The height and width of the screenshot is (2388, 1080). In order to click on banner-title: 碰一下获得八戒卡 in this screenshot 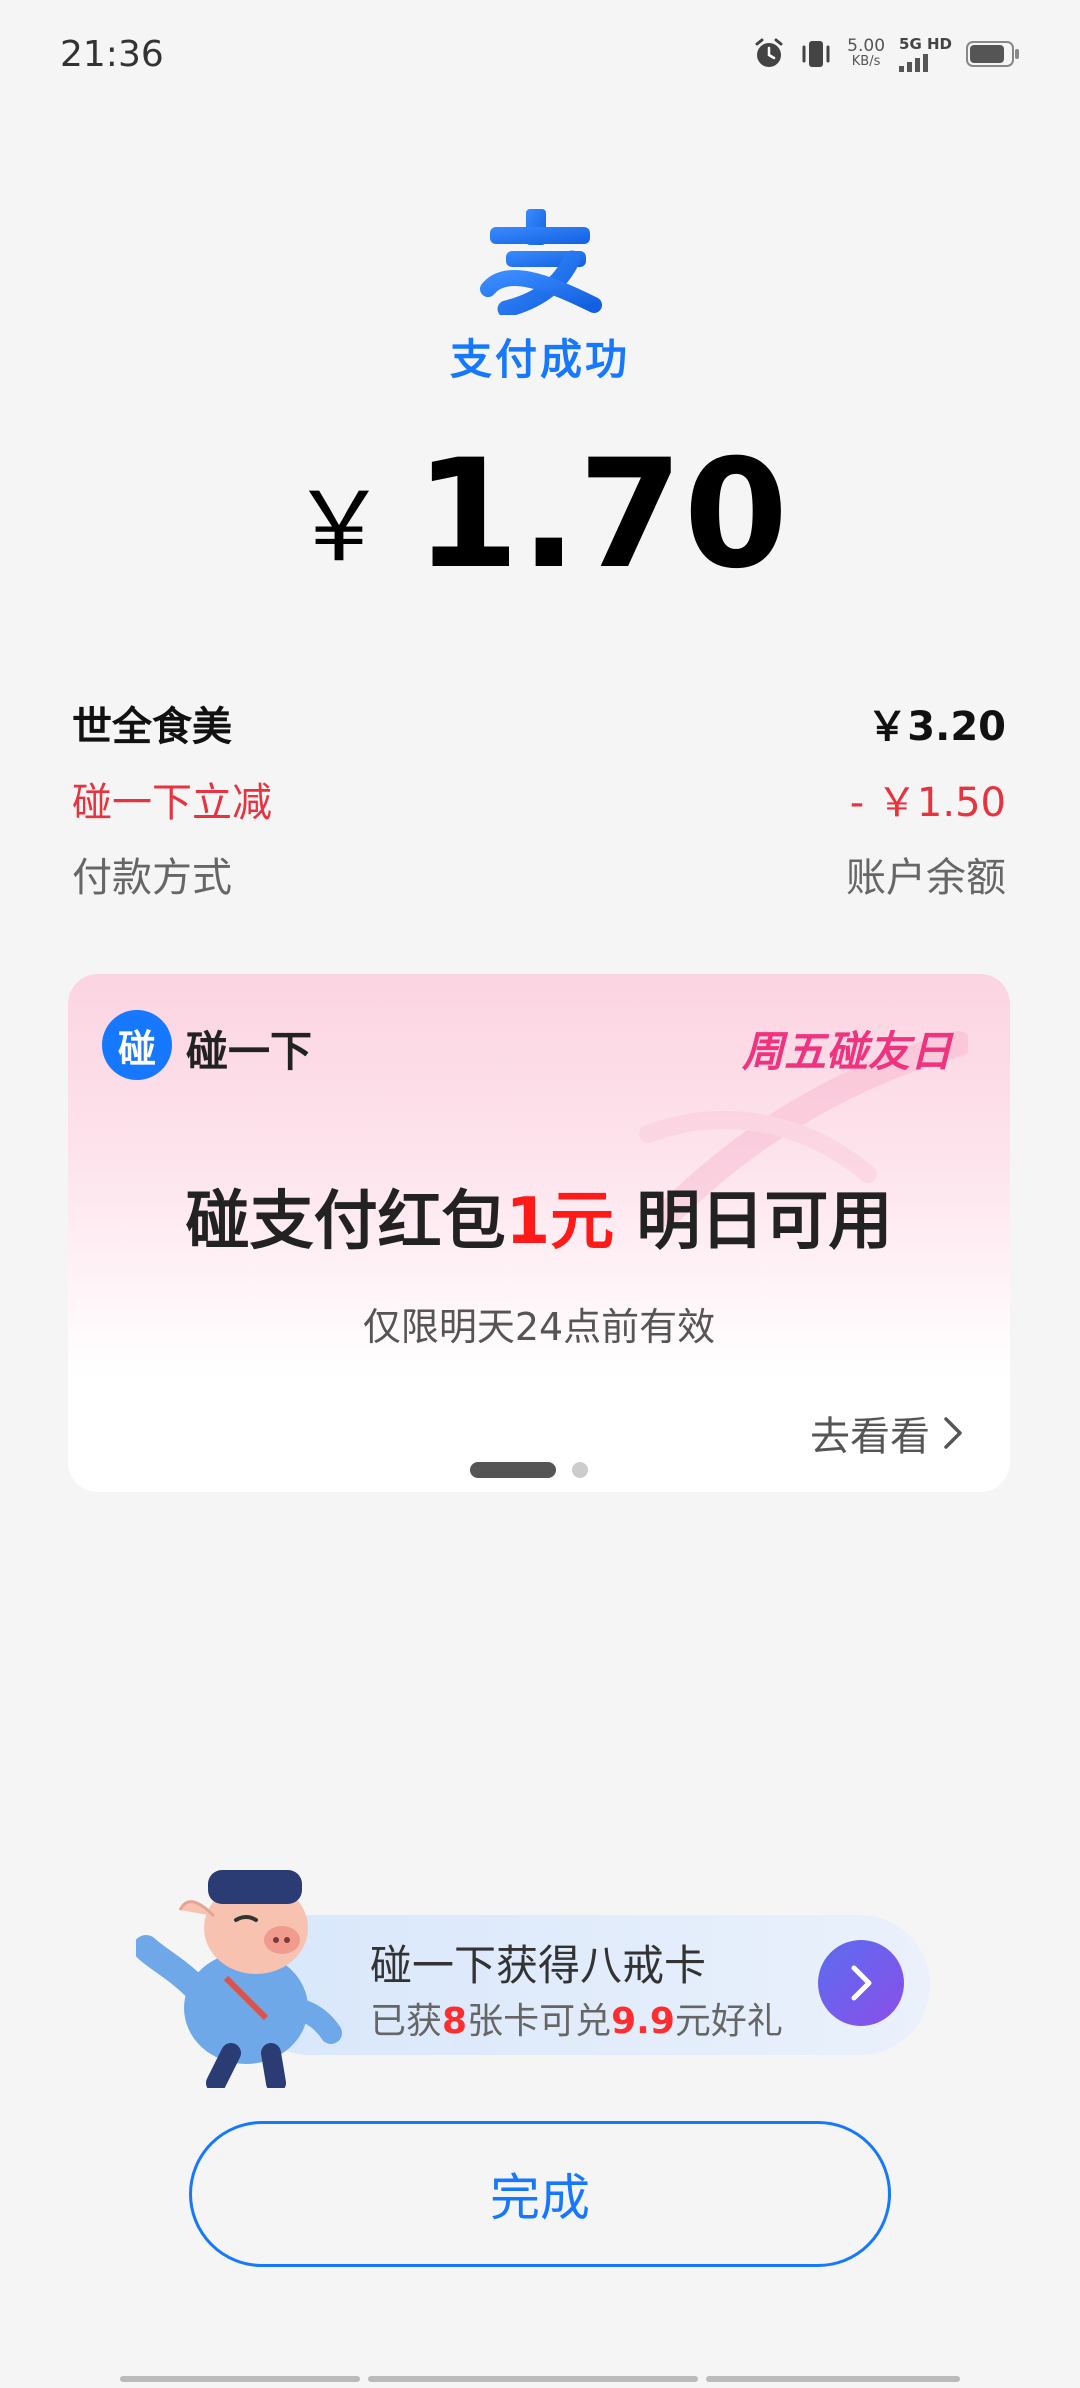, I will do `click(538, 1965)`.